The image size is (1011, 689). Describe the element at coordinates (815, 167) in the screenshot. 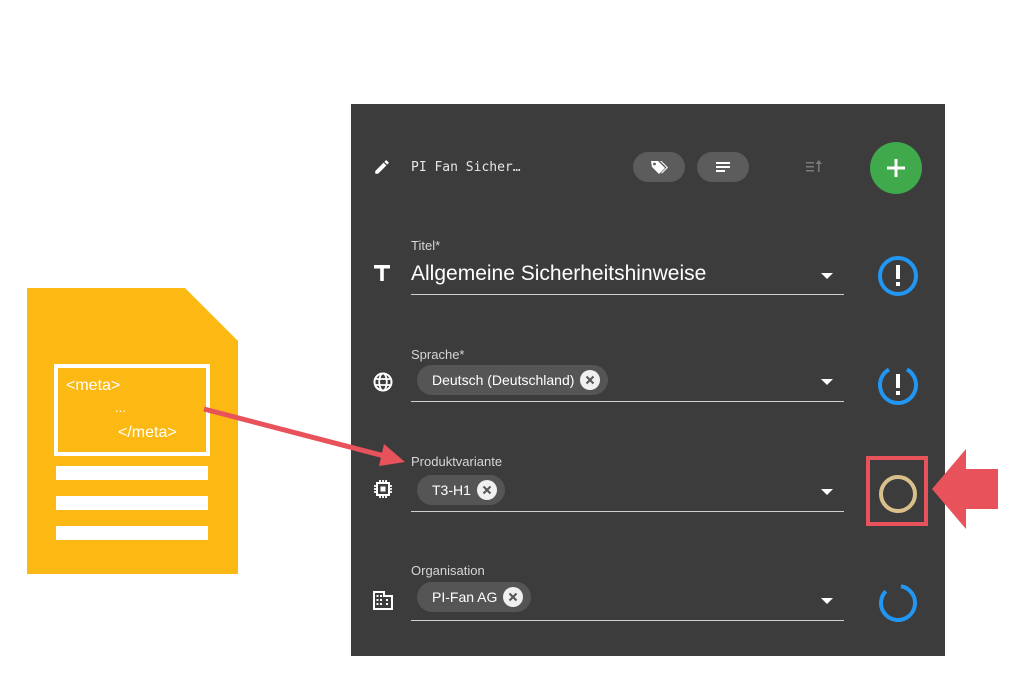

I see `sort-icon` at that location.